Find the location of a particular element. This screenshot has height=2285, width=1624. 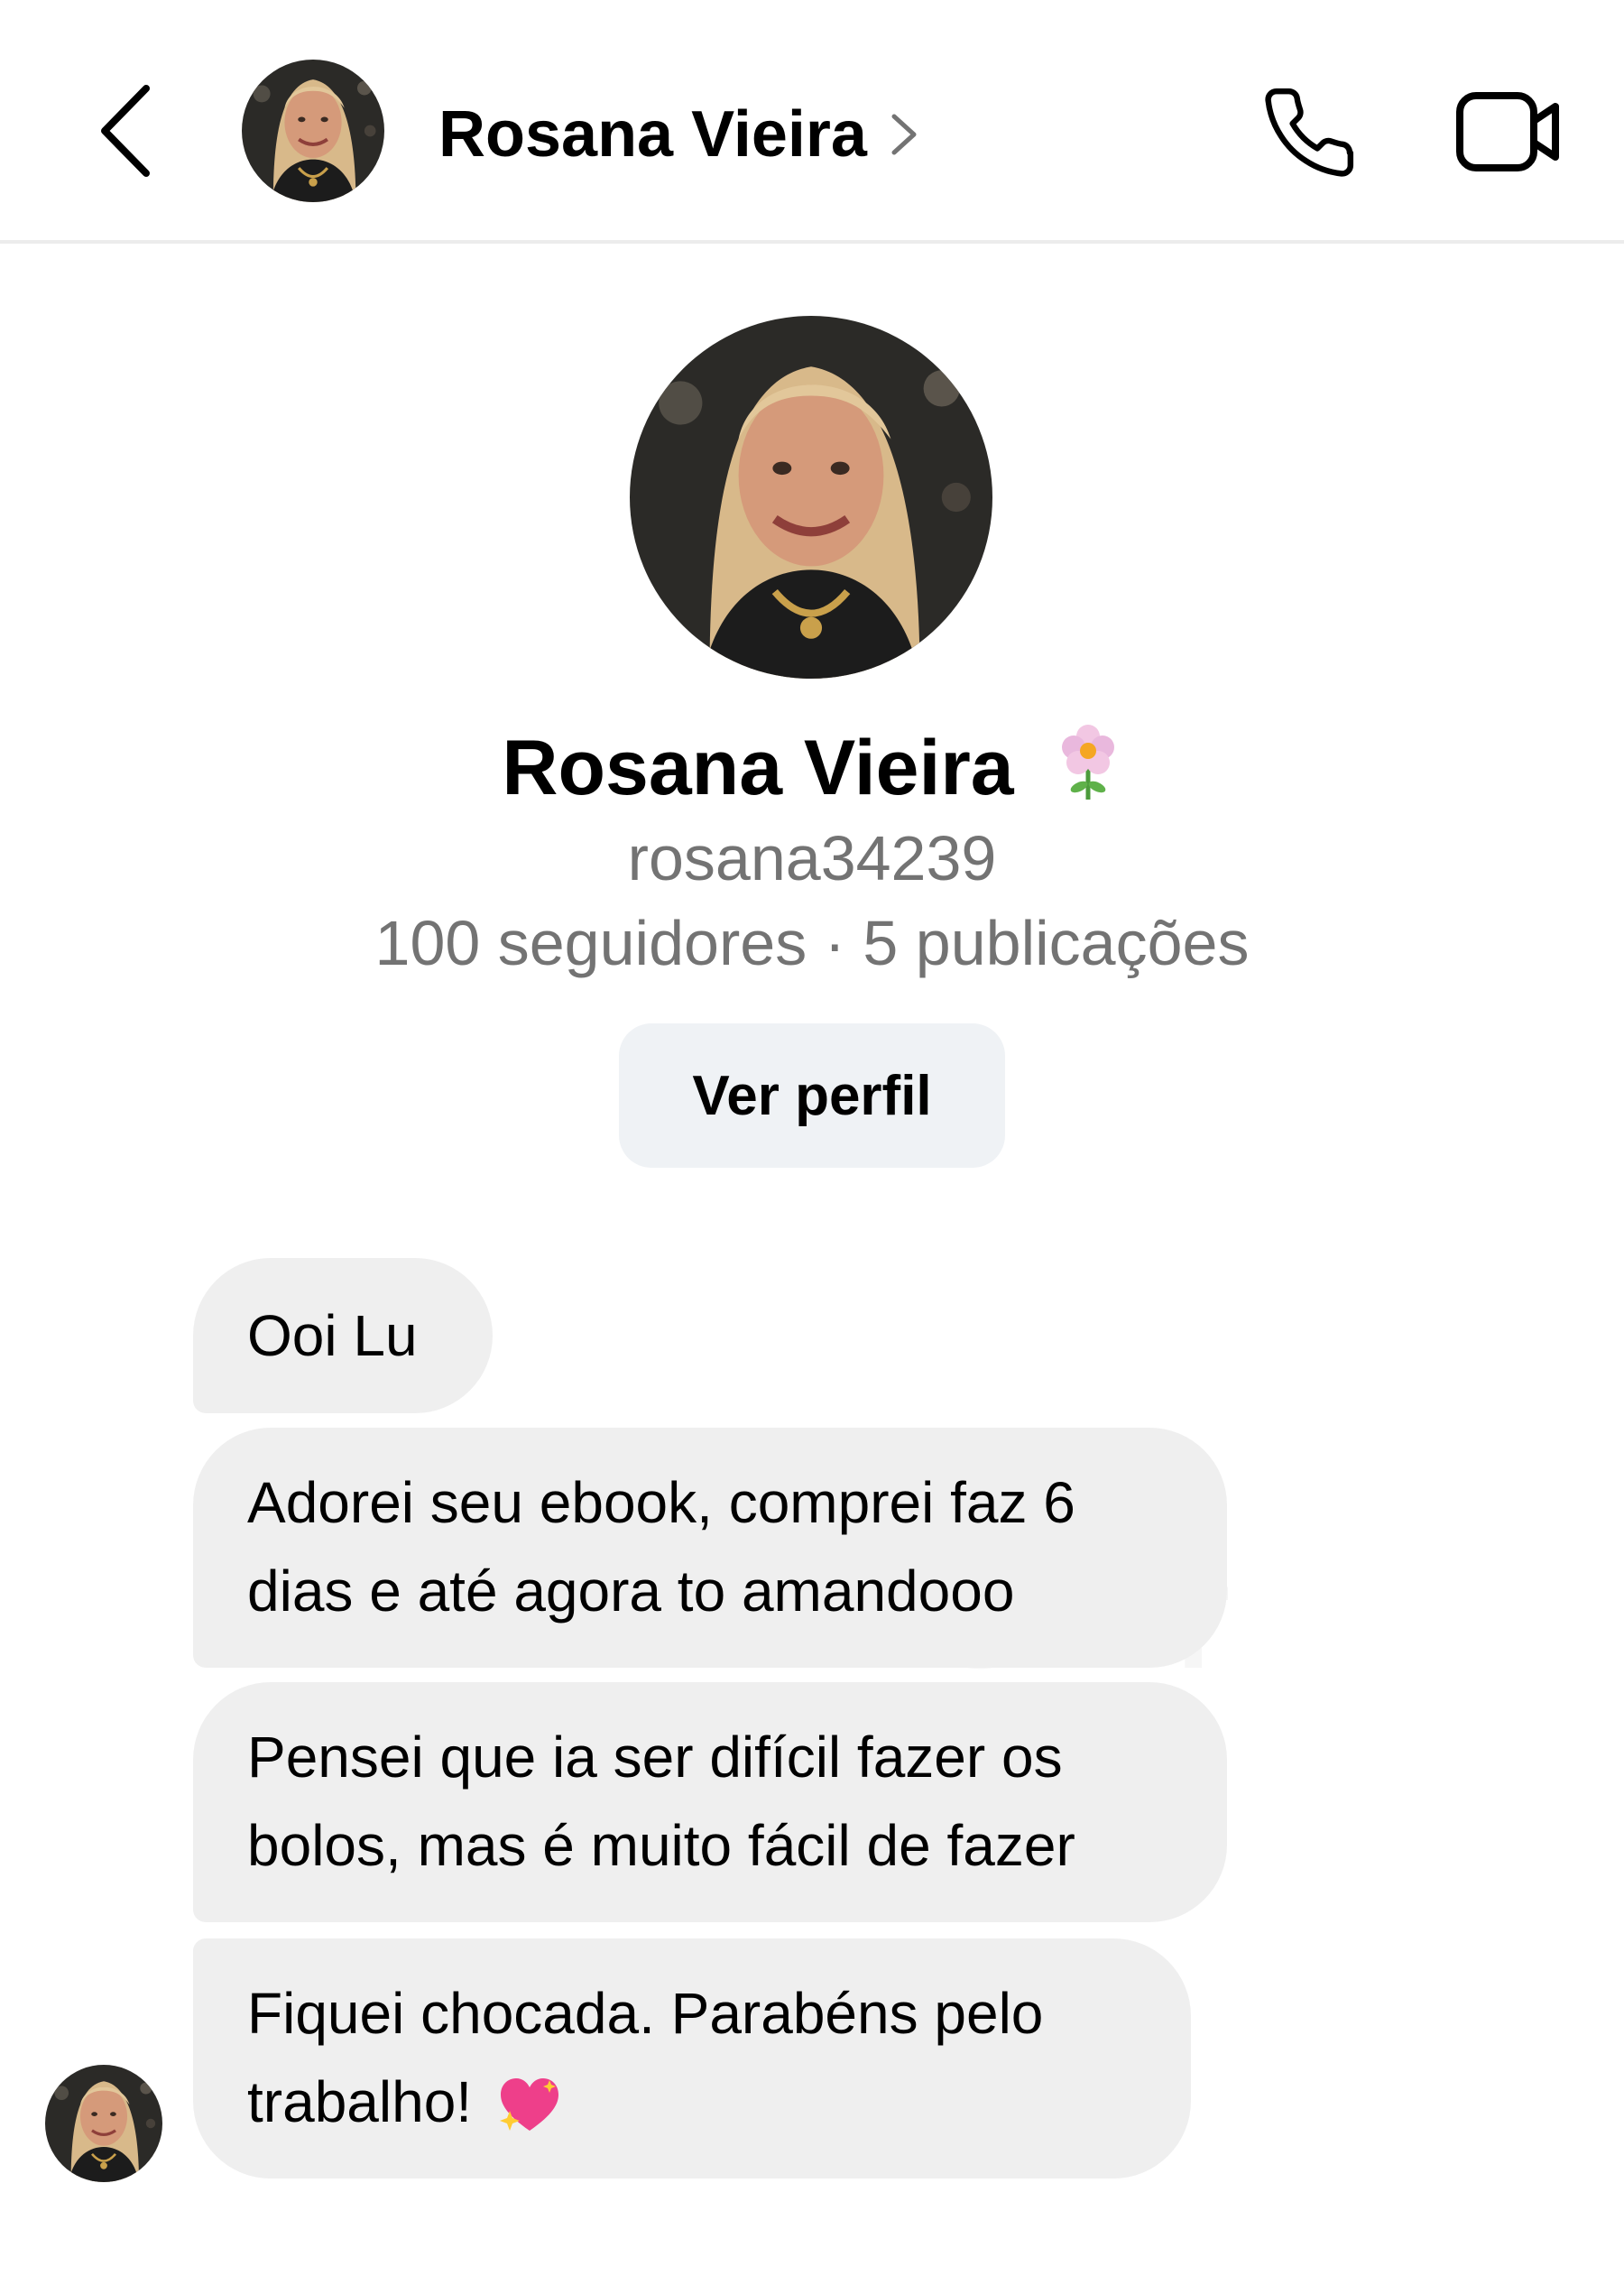

profile-name-text: Rosana Vieira is located at coordinates (758, 768).